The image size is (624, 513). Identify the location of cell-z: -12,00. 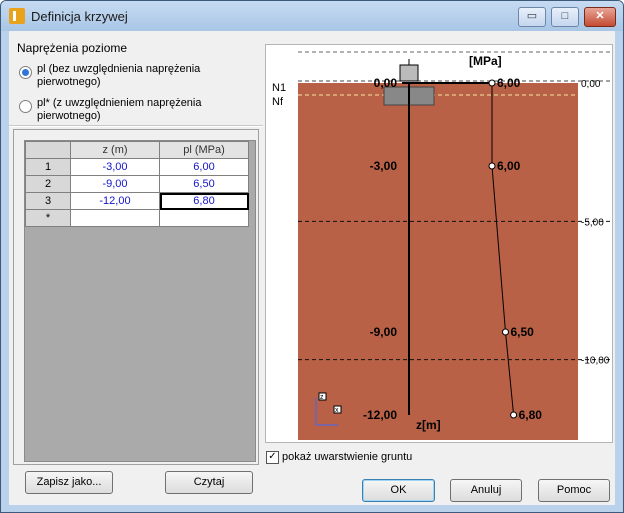
(115, 201).